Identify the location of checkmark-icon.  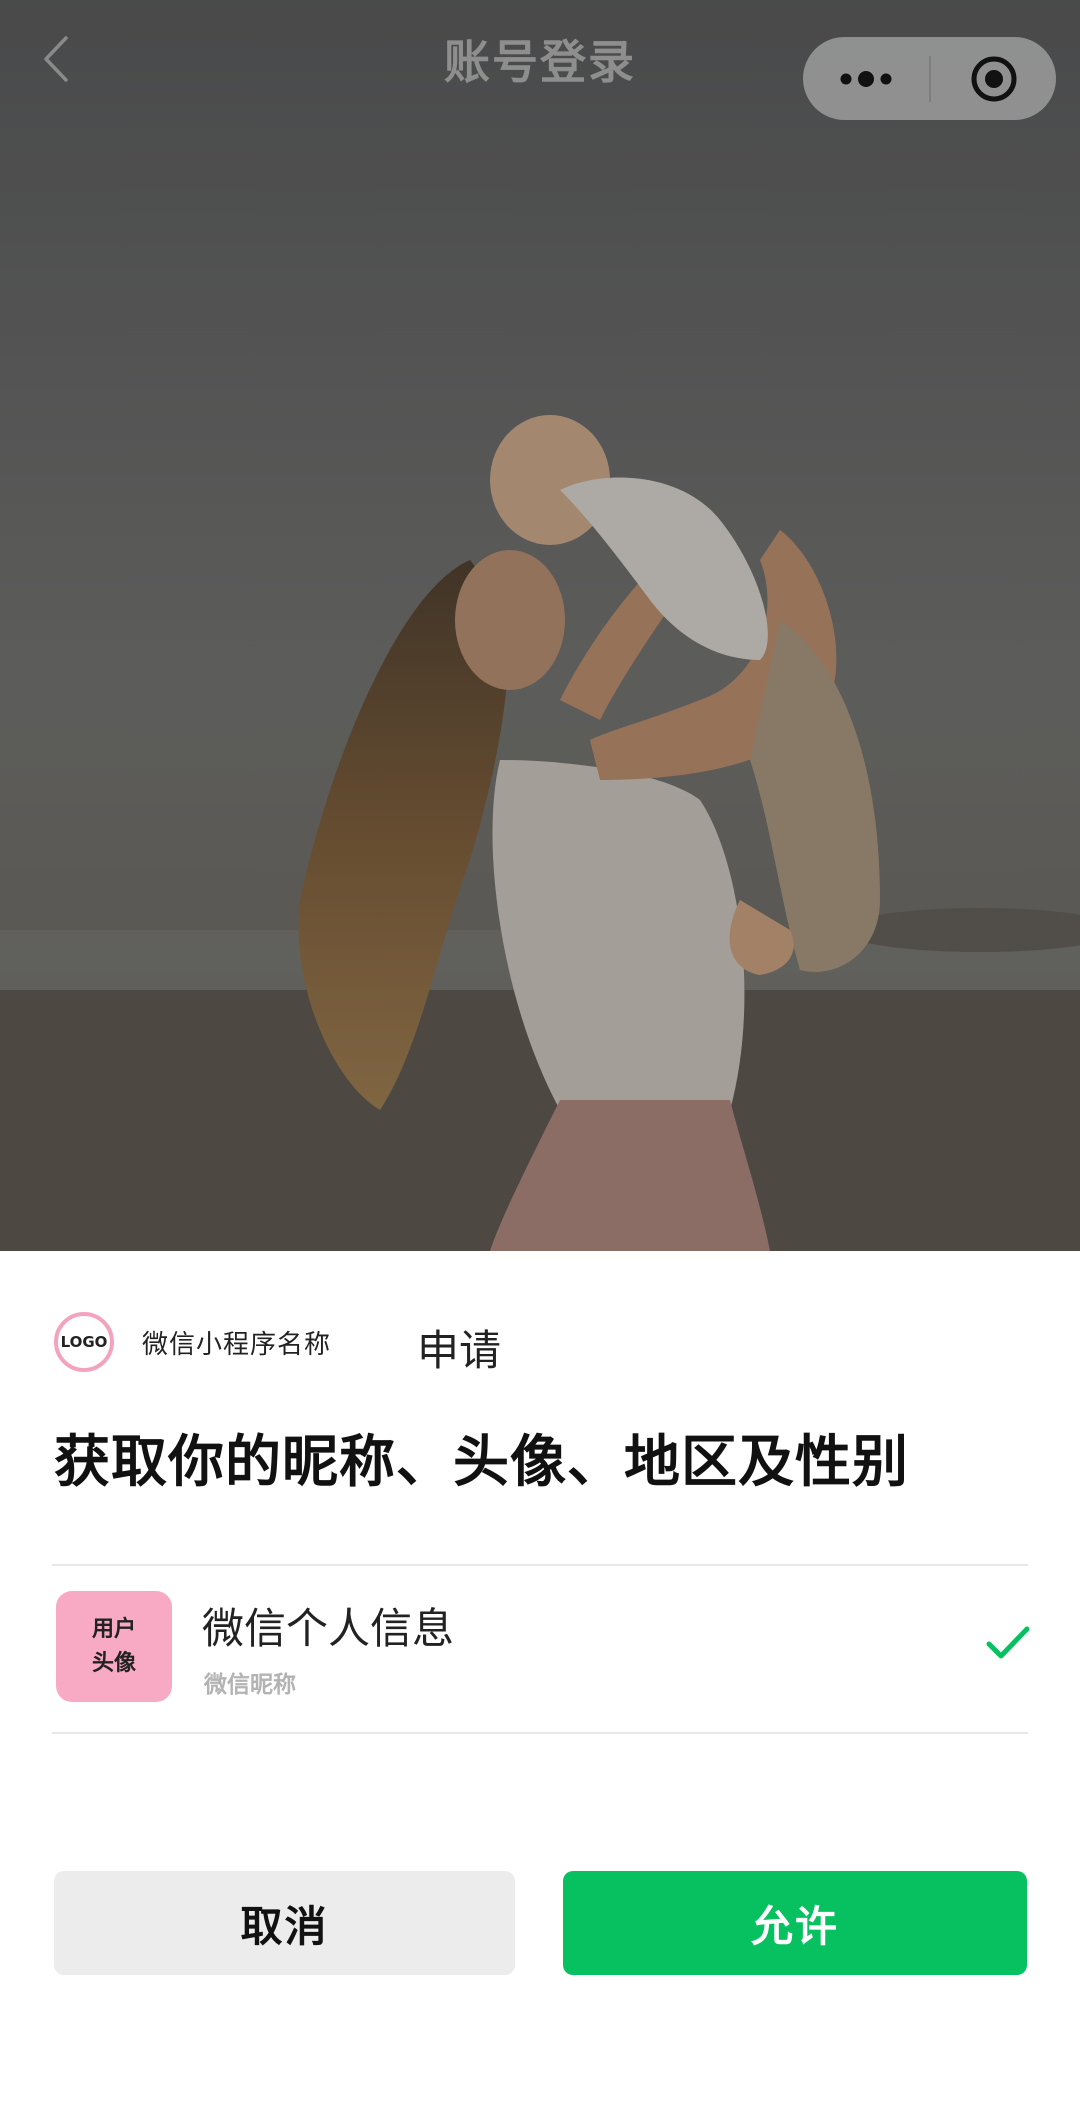
(1008, 1642).